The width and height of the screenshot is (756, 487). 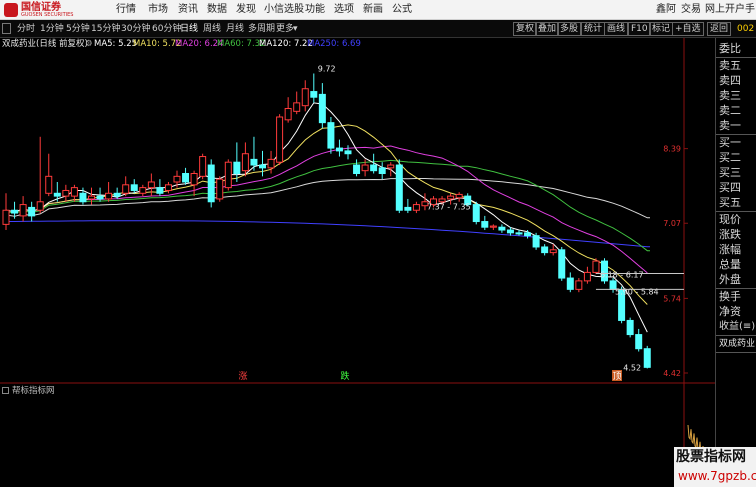 I want to click on menu-data: 数据, so click(x=217, y=10).